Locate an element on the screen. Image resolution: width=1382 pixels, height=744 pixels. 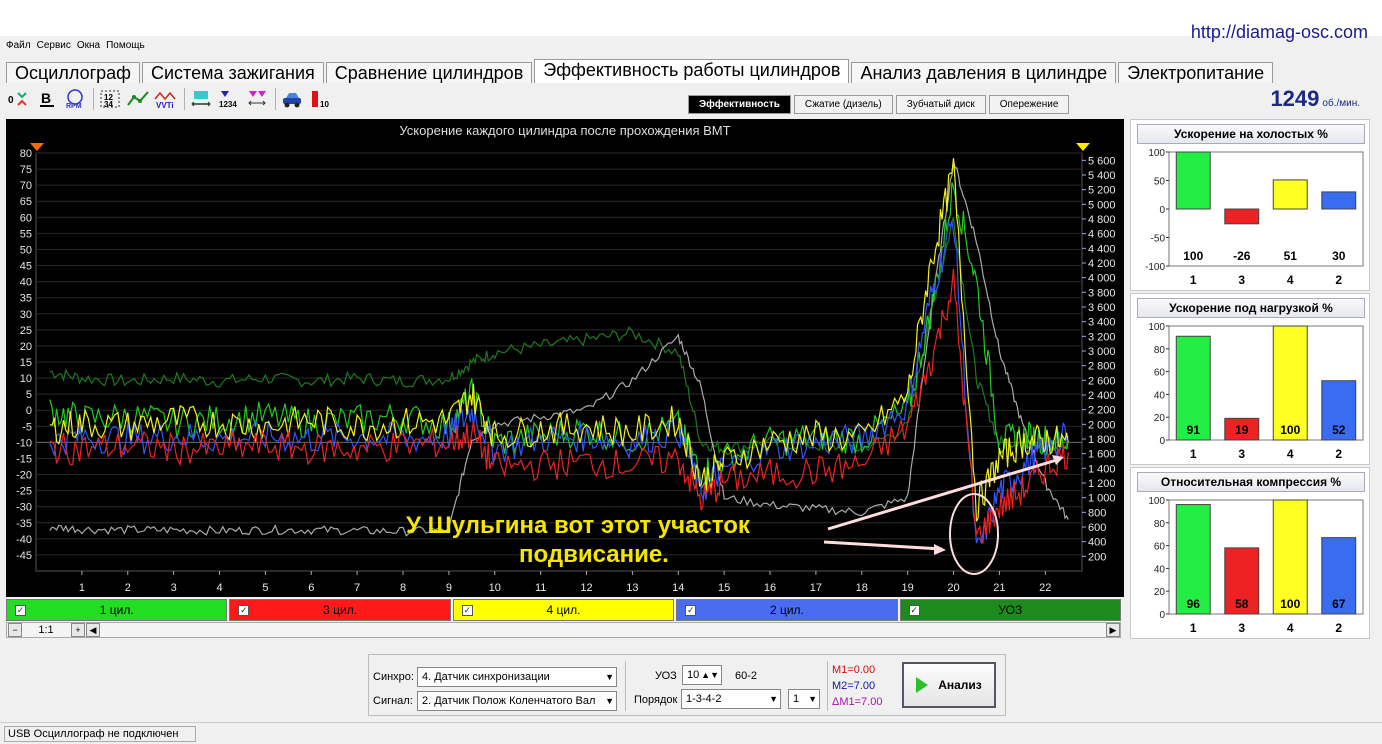
legend-cyl-2: ✓ 2 цил. is located at coordinates (787, 610).